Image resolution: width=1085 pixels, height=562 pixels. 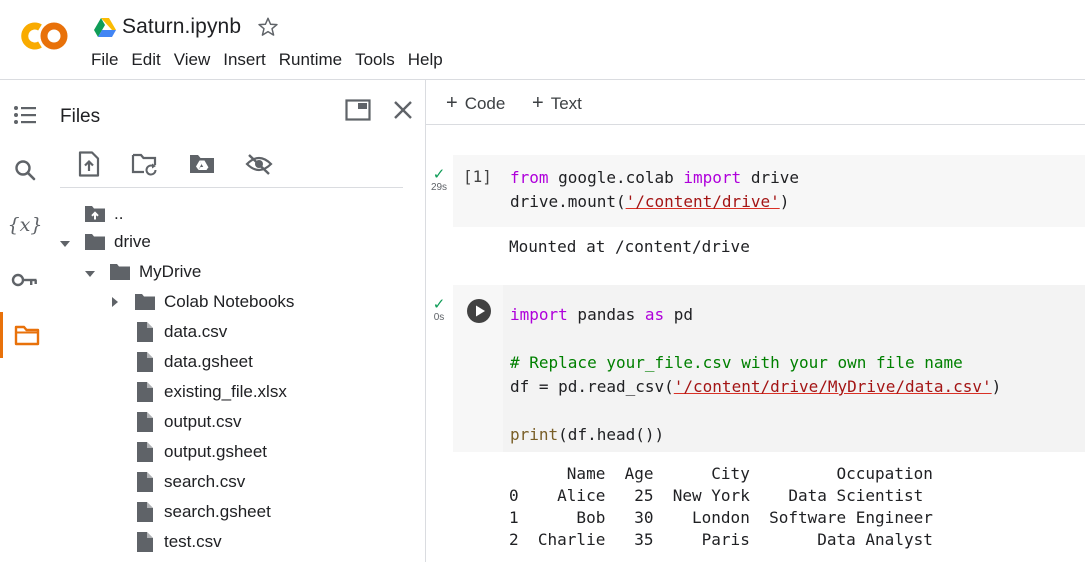 What do you see at coordinates (270, 60) in the screenshot?
I see `menu-bar: File Edit View Insert Runtime Tools Help` at bounding box center [270, 60].